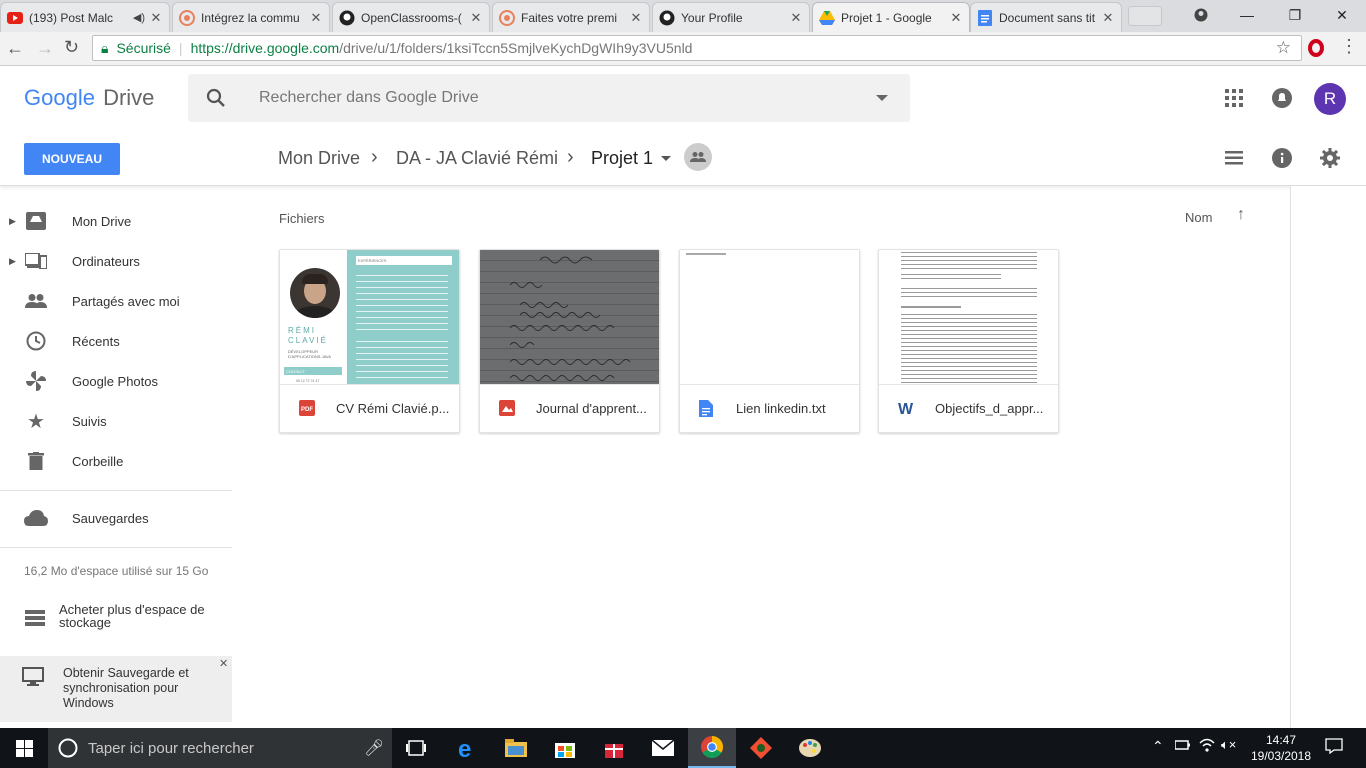 This screenshot has width=1366, height=768. Describe the element at coordinates (761, 748) in the screenshot. I see `git-kraken-icon` at that location.